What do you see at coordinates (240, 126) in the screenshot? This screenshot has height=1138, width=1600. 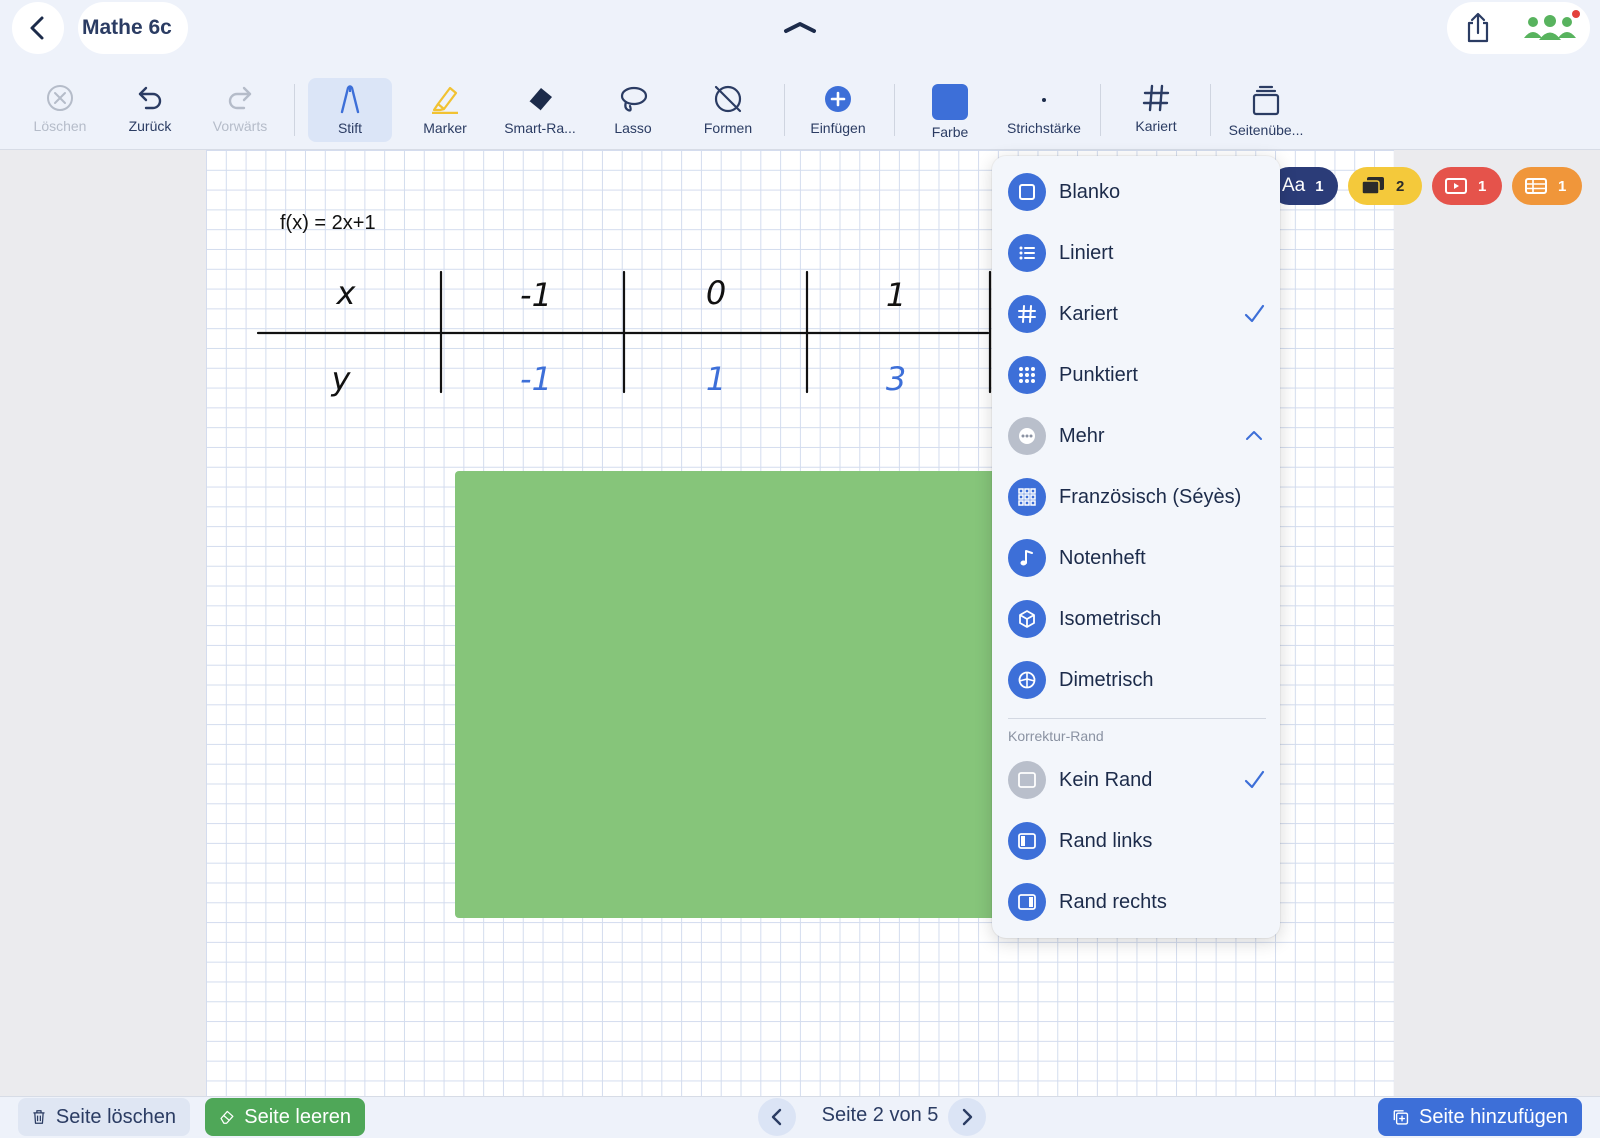 I see `redo-tool-label: Vorwärts` at bounding box center [240, 126].